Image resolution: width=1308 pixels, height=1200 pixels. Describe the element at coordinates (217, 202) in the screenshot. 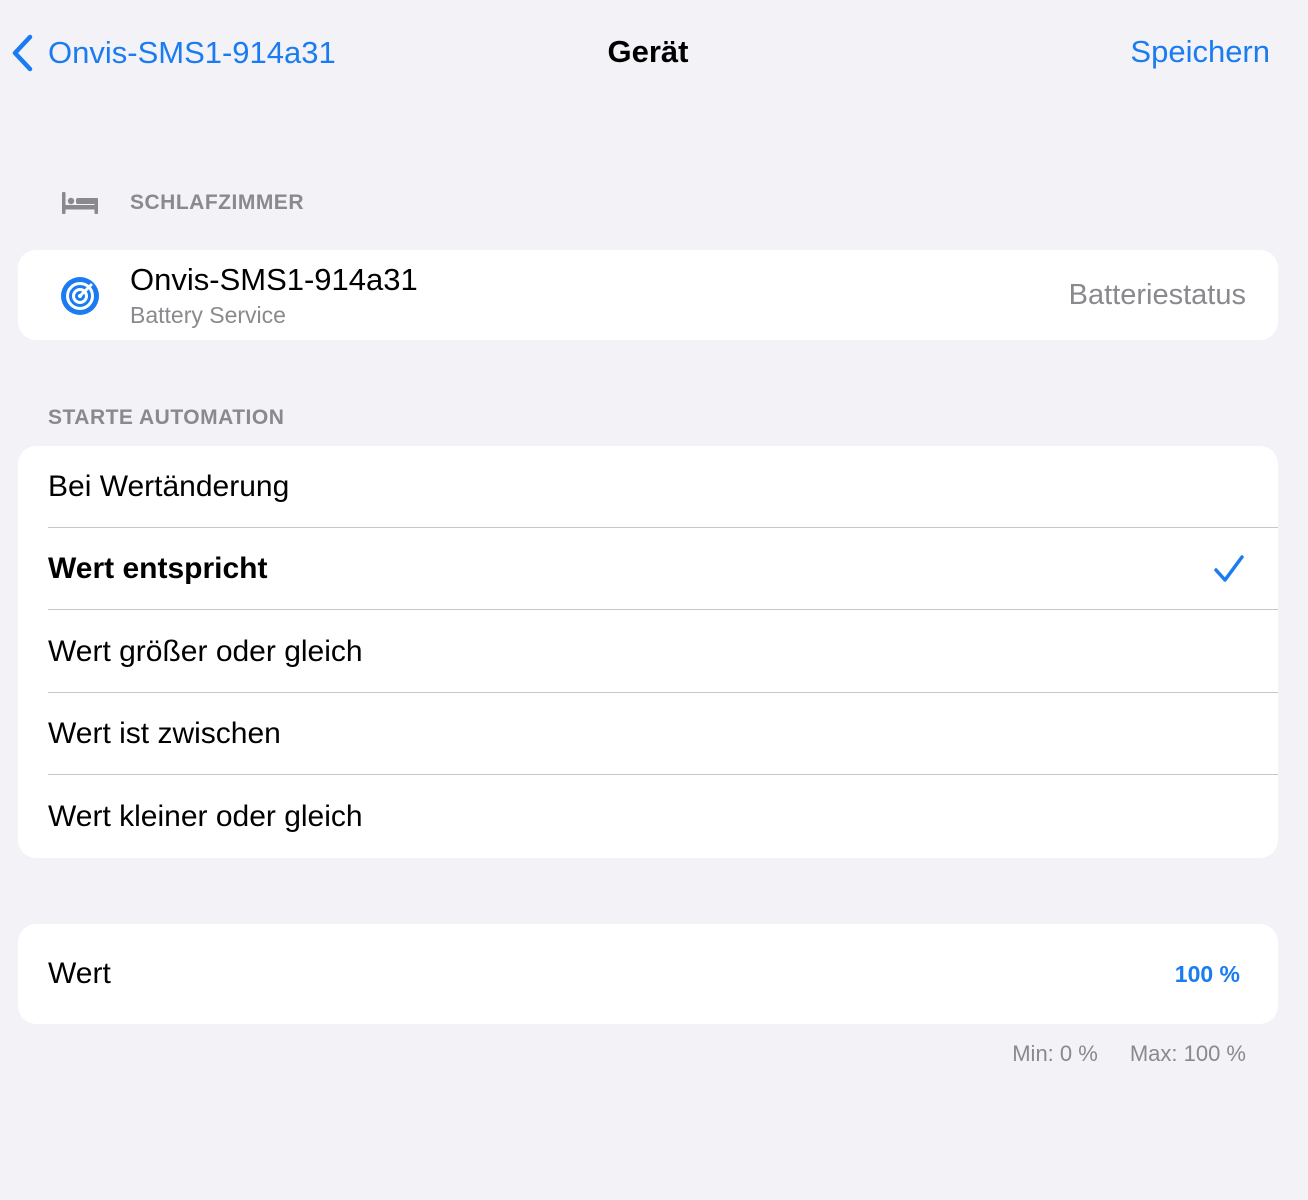

I see `room-label: SCHLAFZIMMER` at that location.